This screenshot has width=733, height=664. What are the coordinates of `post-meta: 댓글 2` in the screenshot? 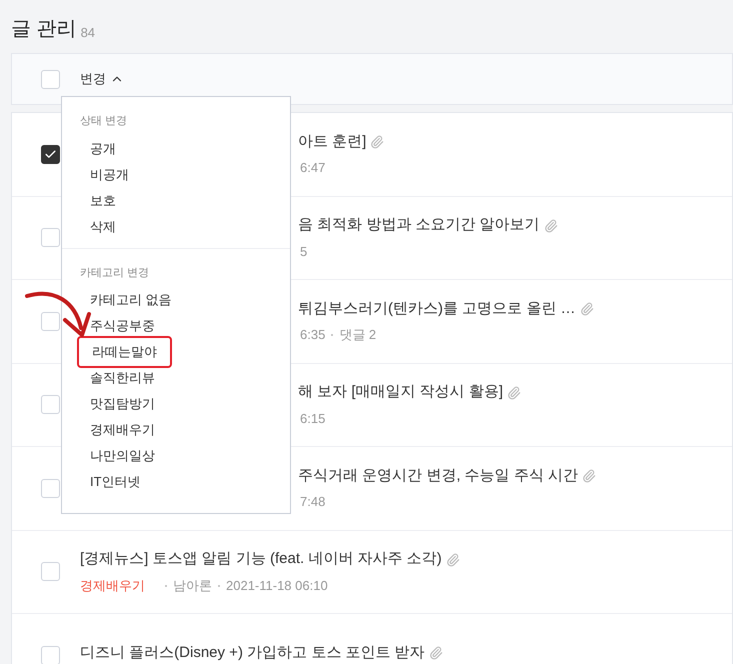 It's located at (357, 335).